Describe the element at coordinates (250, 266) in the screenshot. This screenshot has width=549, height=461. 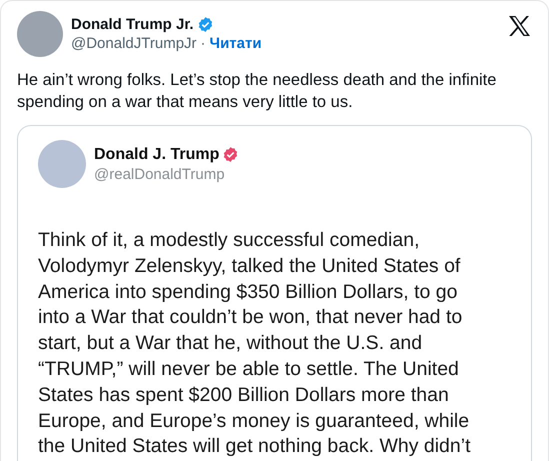
I see `quoted-text-line: Volodymyr Zelenskyy, talked the United States of` at that location.